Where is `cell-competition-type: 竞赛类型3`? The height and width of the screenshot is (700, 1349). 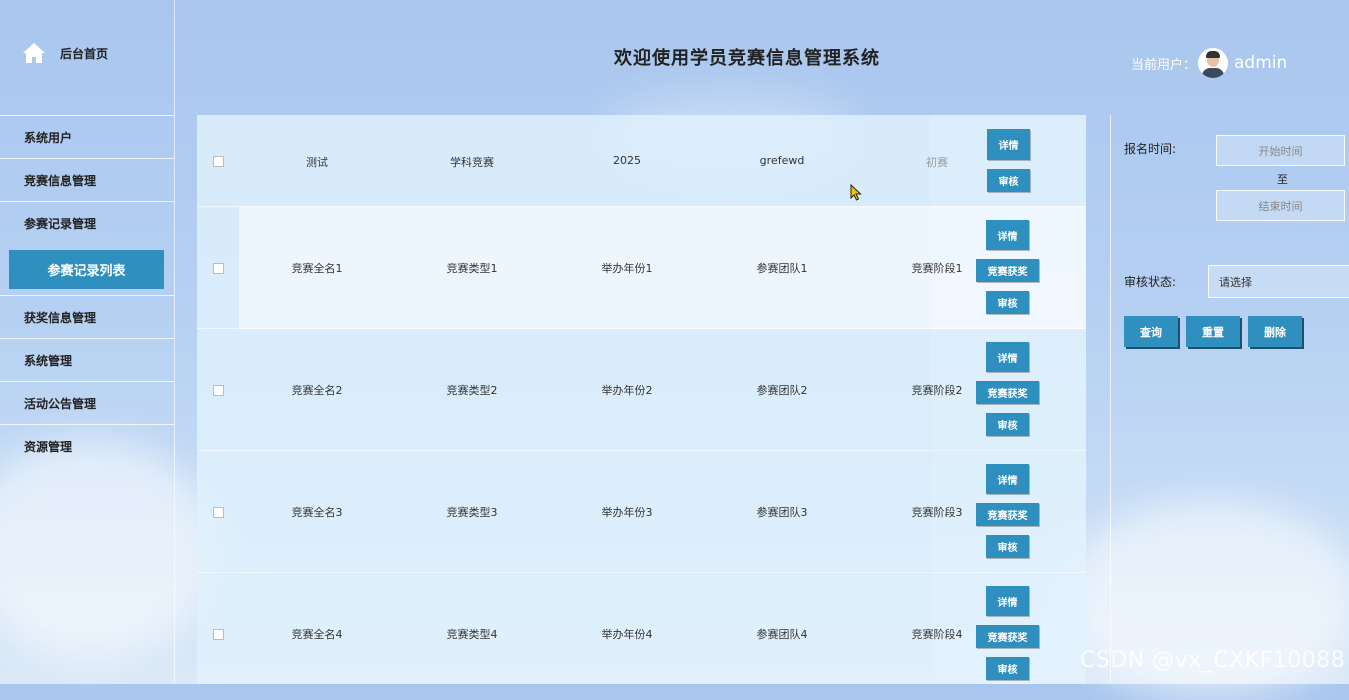 cell-competition-type: 竞赛类型3 is located at coordinates (472, 512).